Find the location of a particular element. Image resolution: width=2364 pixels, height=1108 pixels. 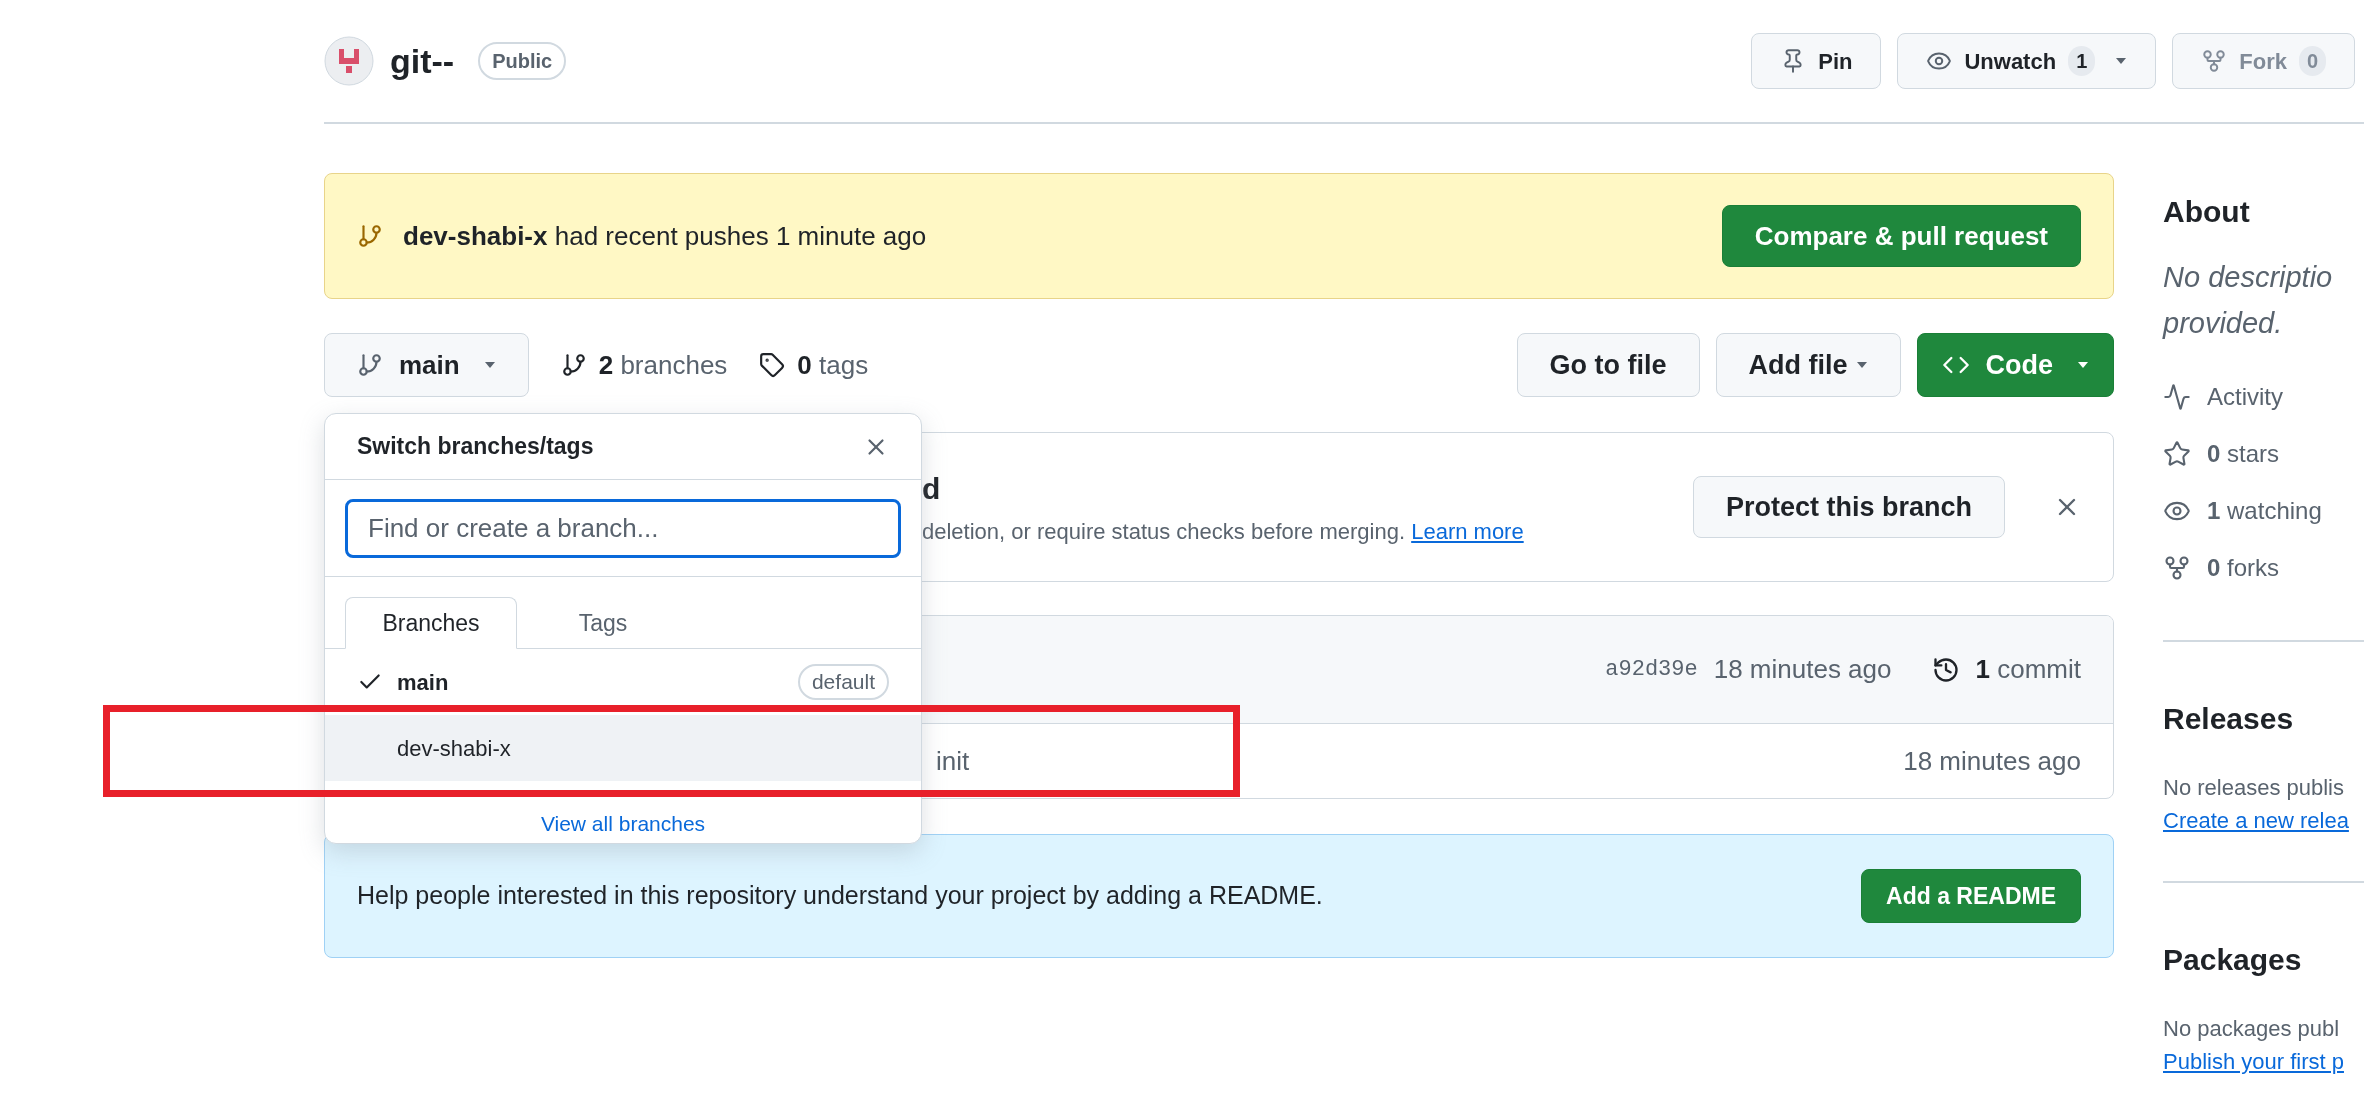

watch-button: Unwatch 1 is located at coordinates (2027, 61).